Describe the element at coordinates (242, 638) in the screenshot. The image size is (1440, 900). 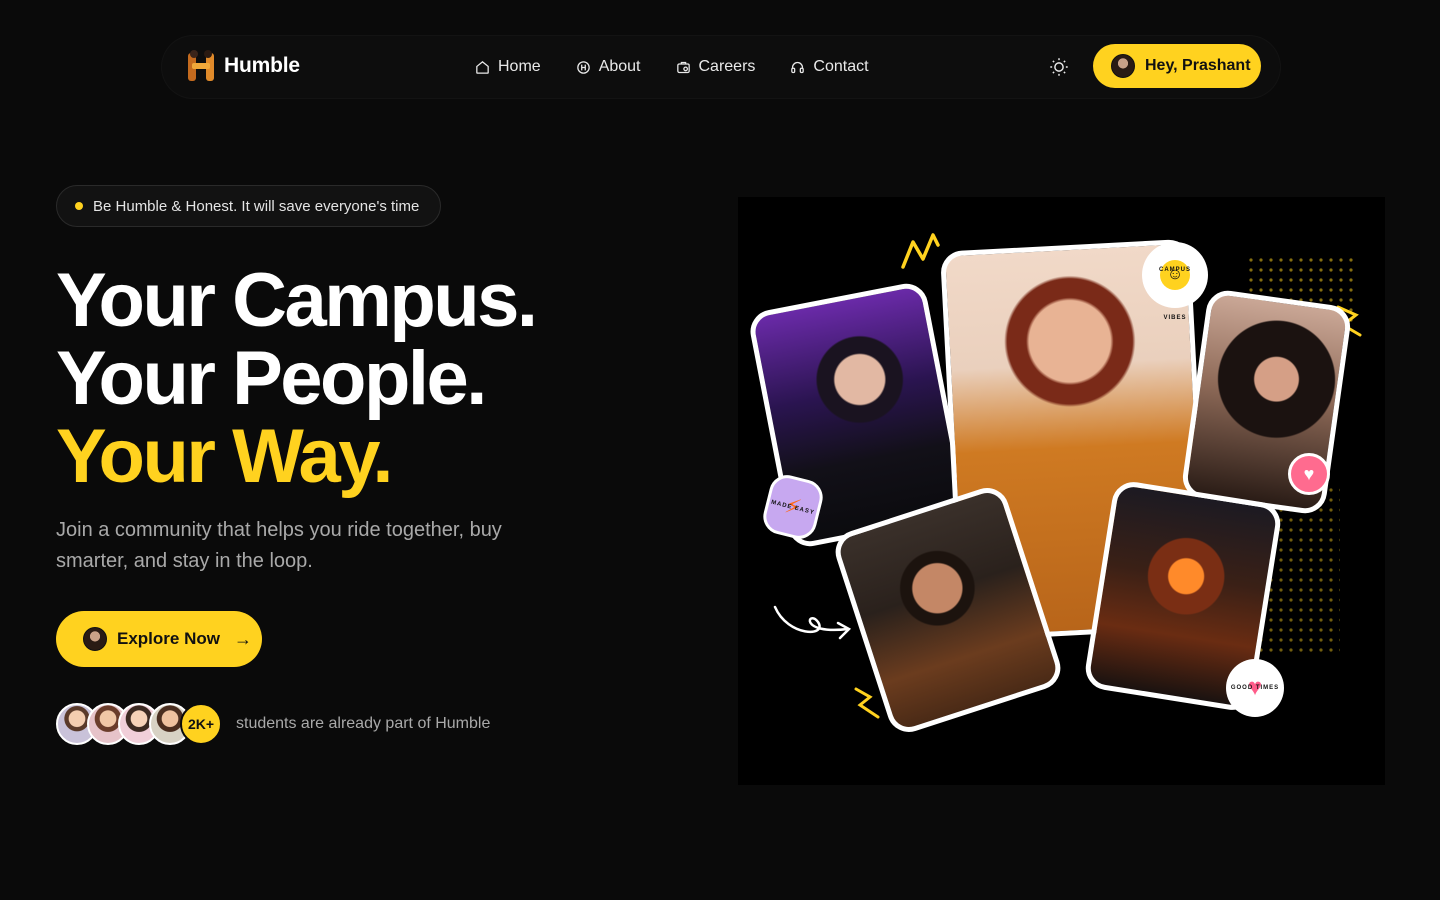
I see `arrow-right-icon: →` at that location.